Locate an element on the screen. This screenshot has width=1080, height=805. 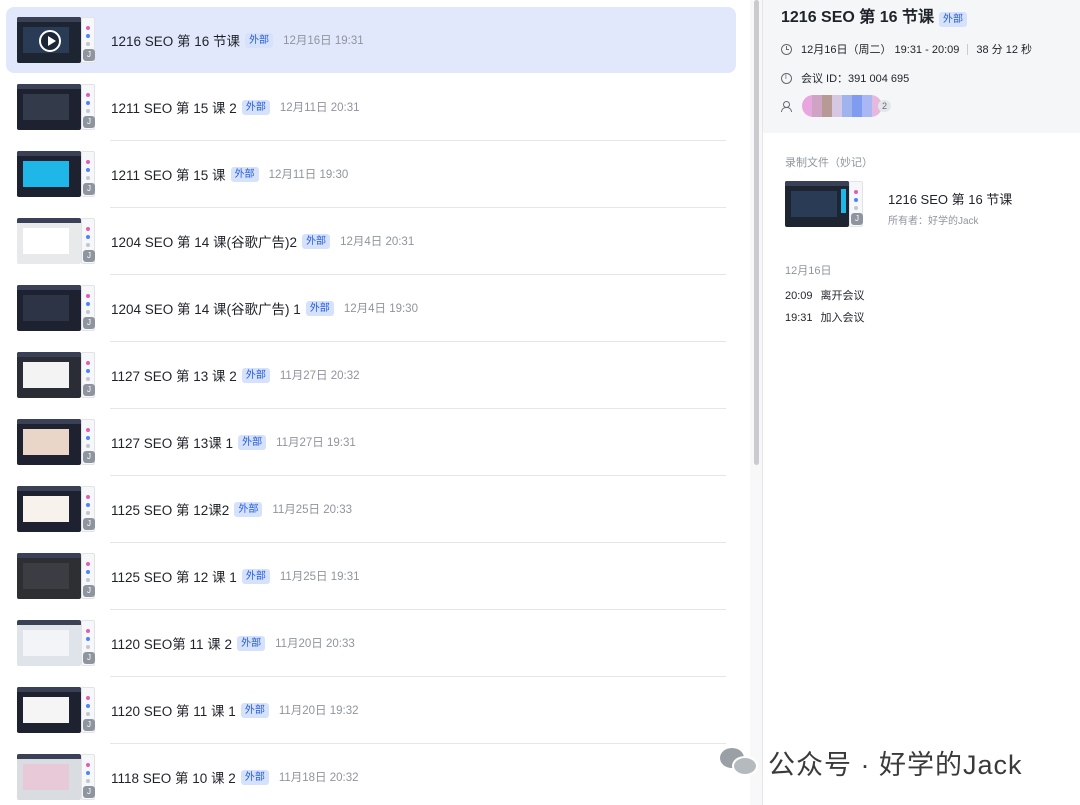
meeting-title: 1211 SEO 第 15 课 2 is located at coordinates (174, 108).